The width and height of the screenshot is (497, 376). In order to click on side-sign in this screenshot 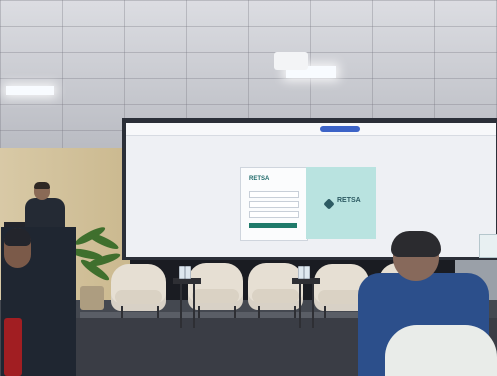, I will do `click(488, 246)`.